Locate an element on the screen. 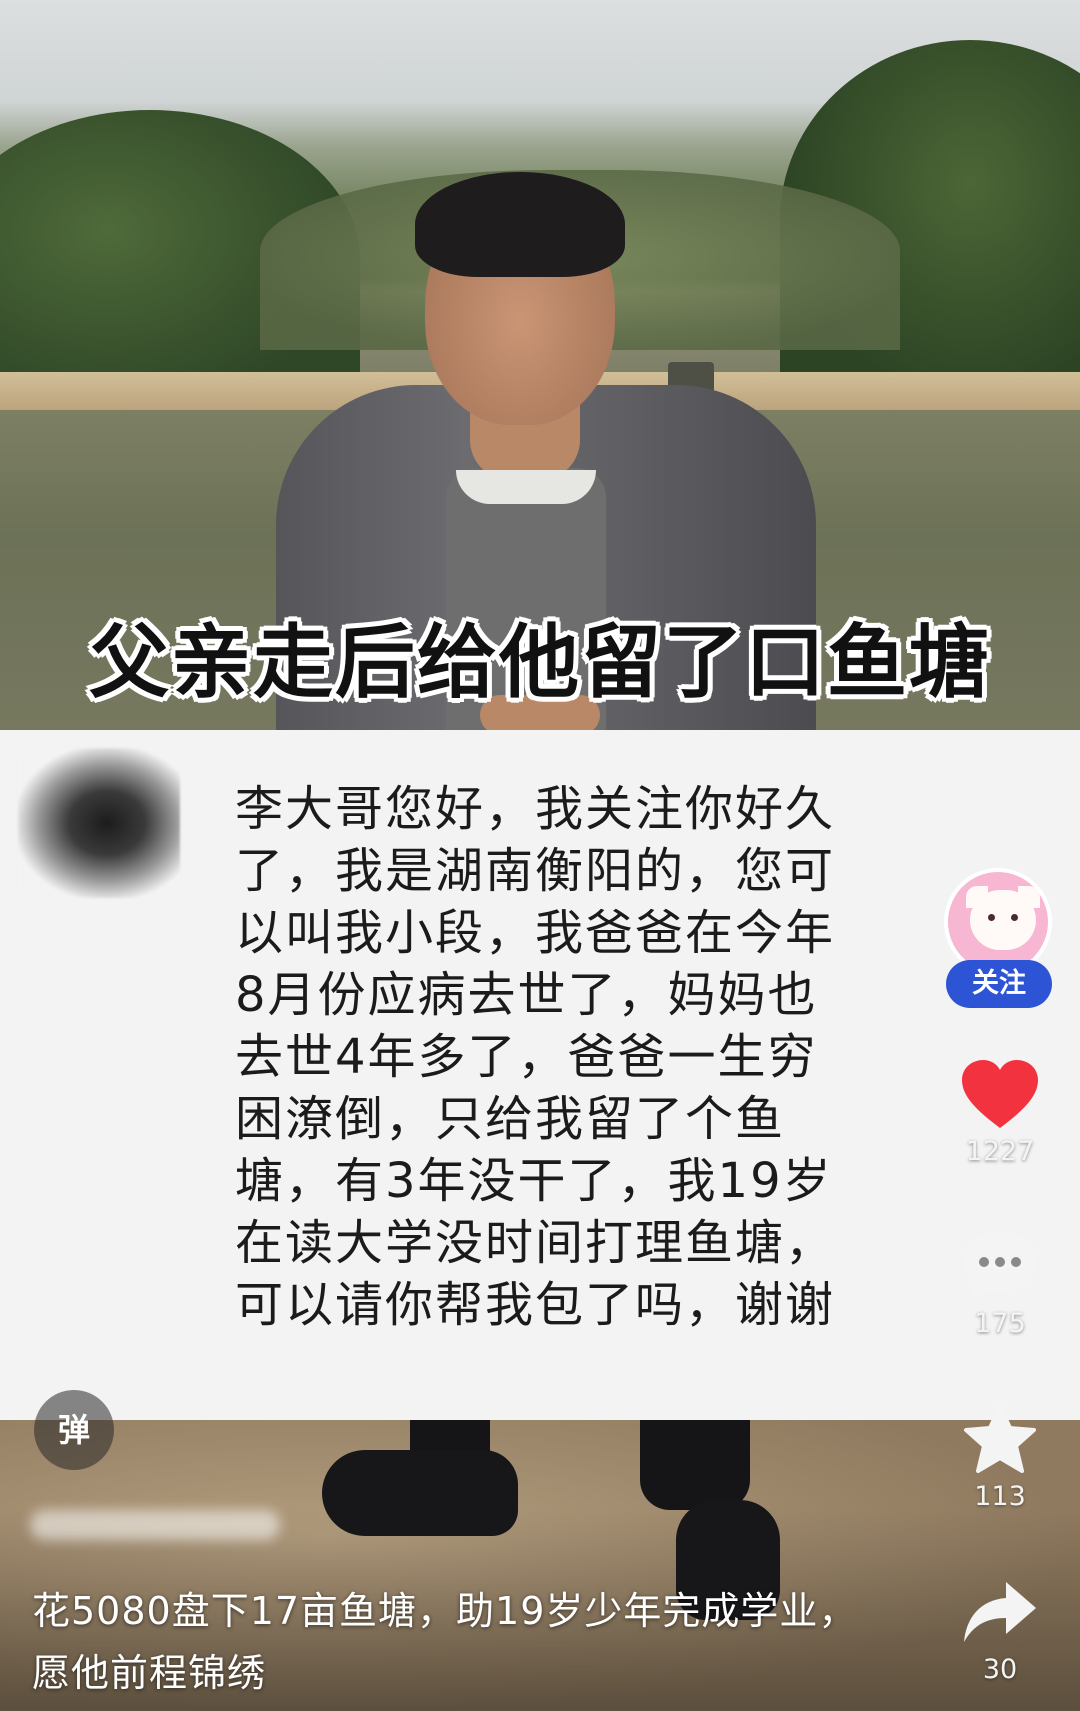 The image size is (1080, 1711). avatar-eye-left is located at coordinates (991, 917).